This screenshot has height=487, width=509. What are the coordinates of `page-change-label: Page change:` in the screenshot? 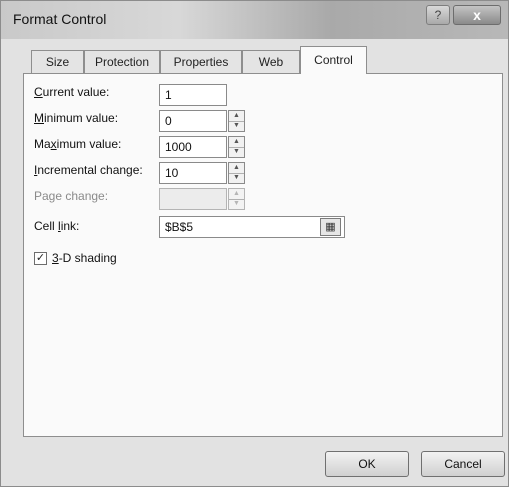 It's located at (71, 196).